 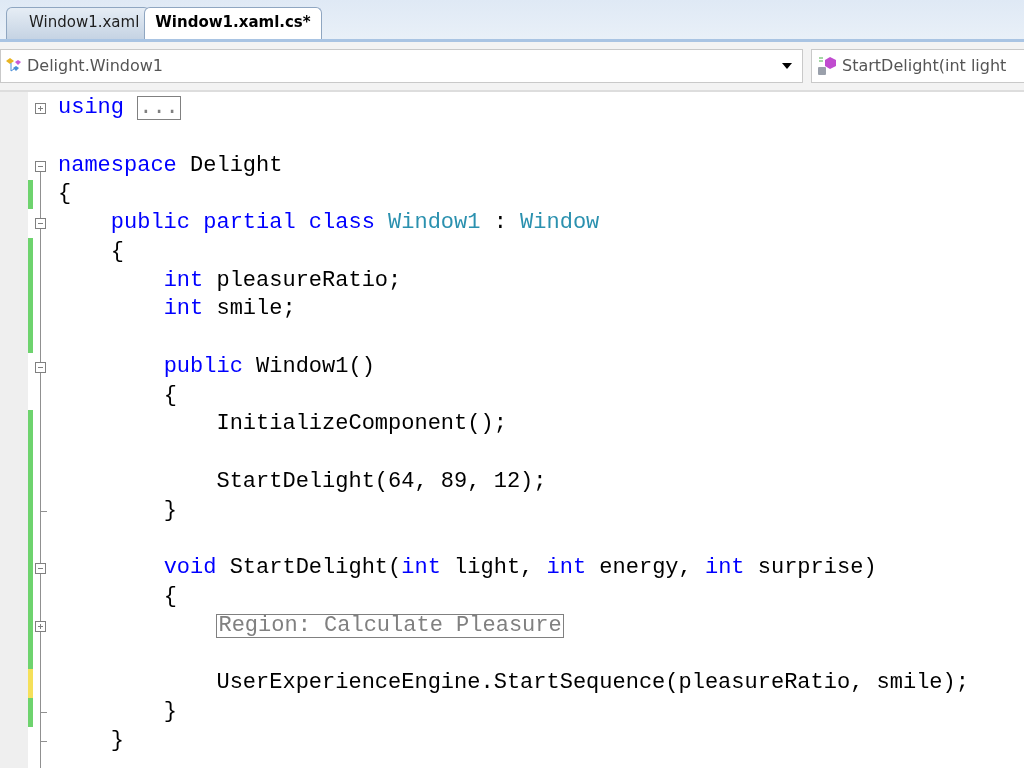 What do you see at coordinates (282, 280) in the screenshot?
I see `code-text: int pleasureRatio;` at bounding box center [282, 280].